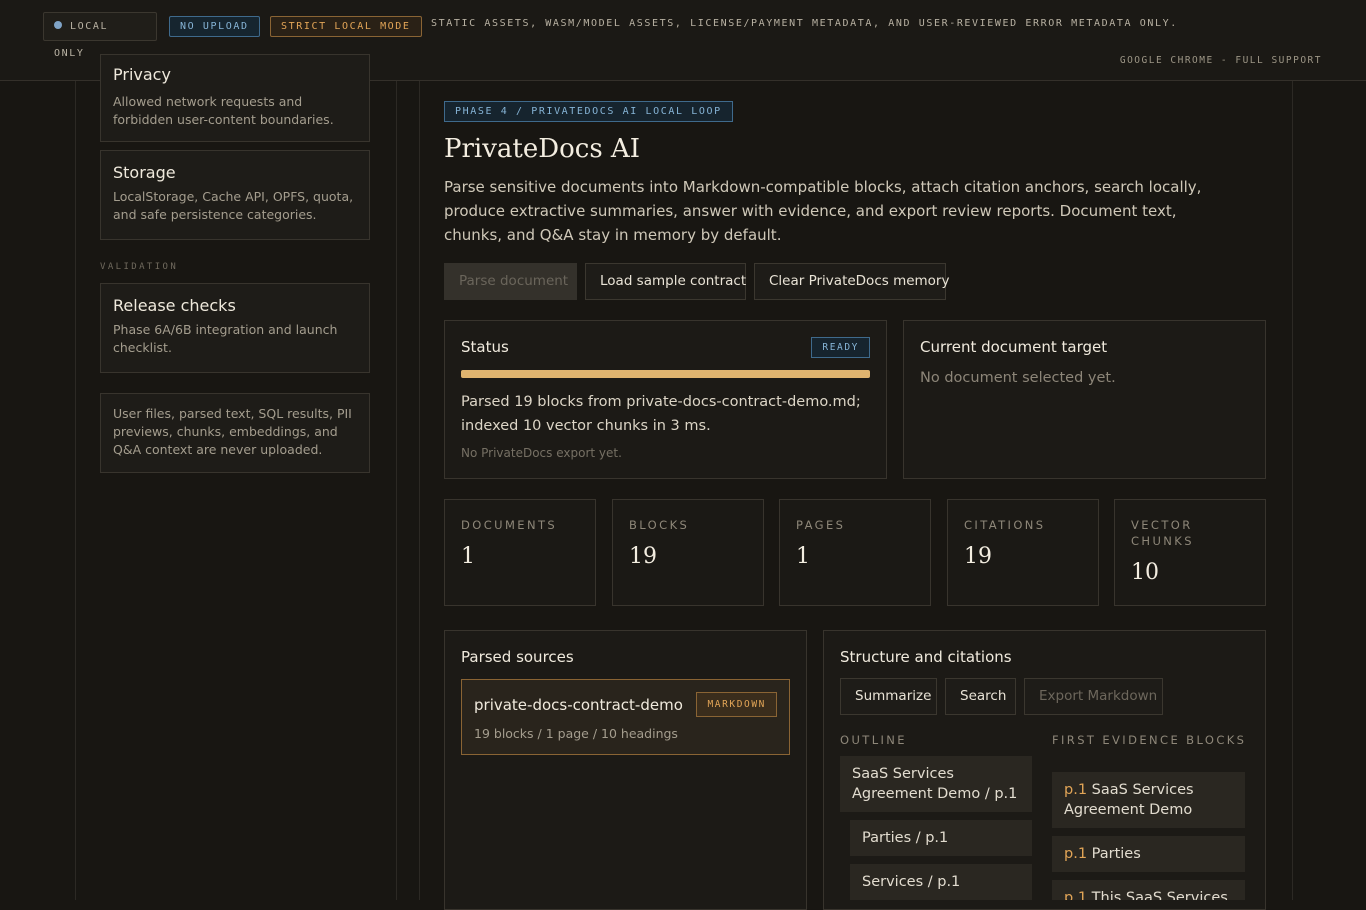 This screenshot has height=910, width=1366. I want to click on outline-item: Parties / p.1, so click(941, 838).